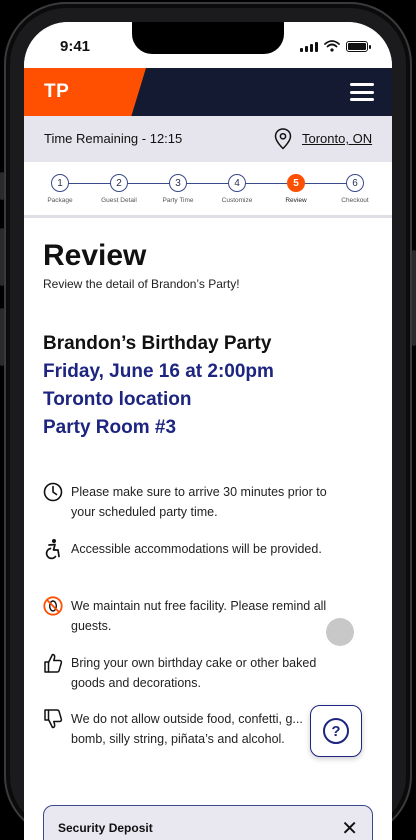  I want to click on help-question-icon: ?, so click(336, 731).